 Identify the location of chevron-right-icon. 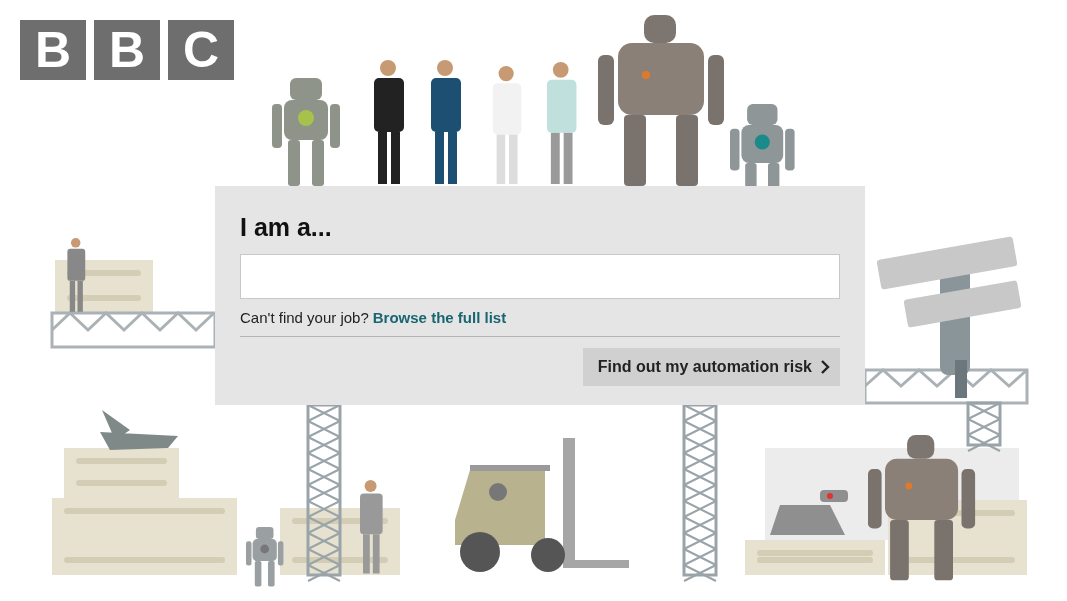
(825, 367).